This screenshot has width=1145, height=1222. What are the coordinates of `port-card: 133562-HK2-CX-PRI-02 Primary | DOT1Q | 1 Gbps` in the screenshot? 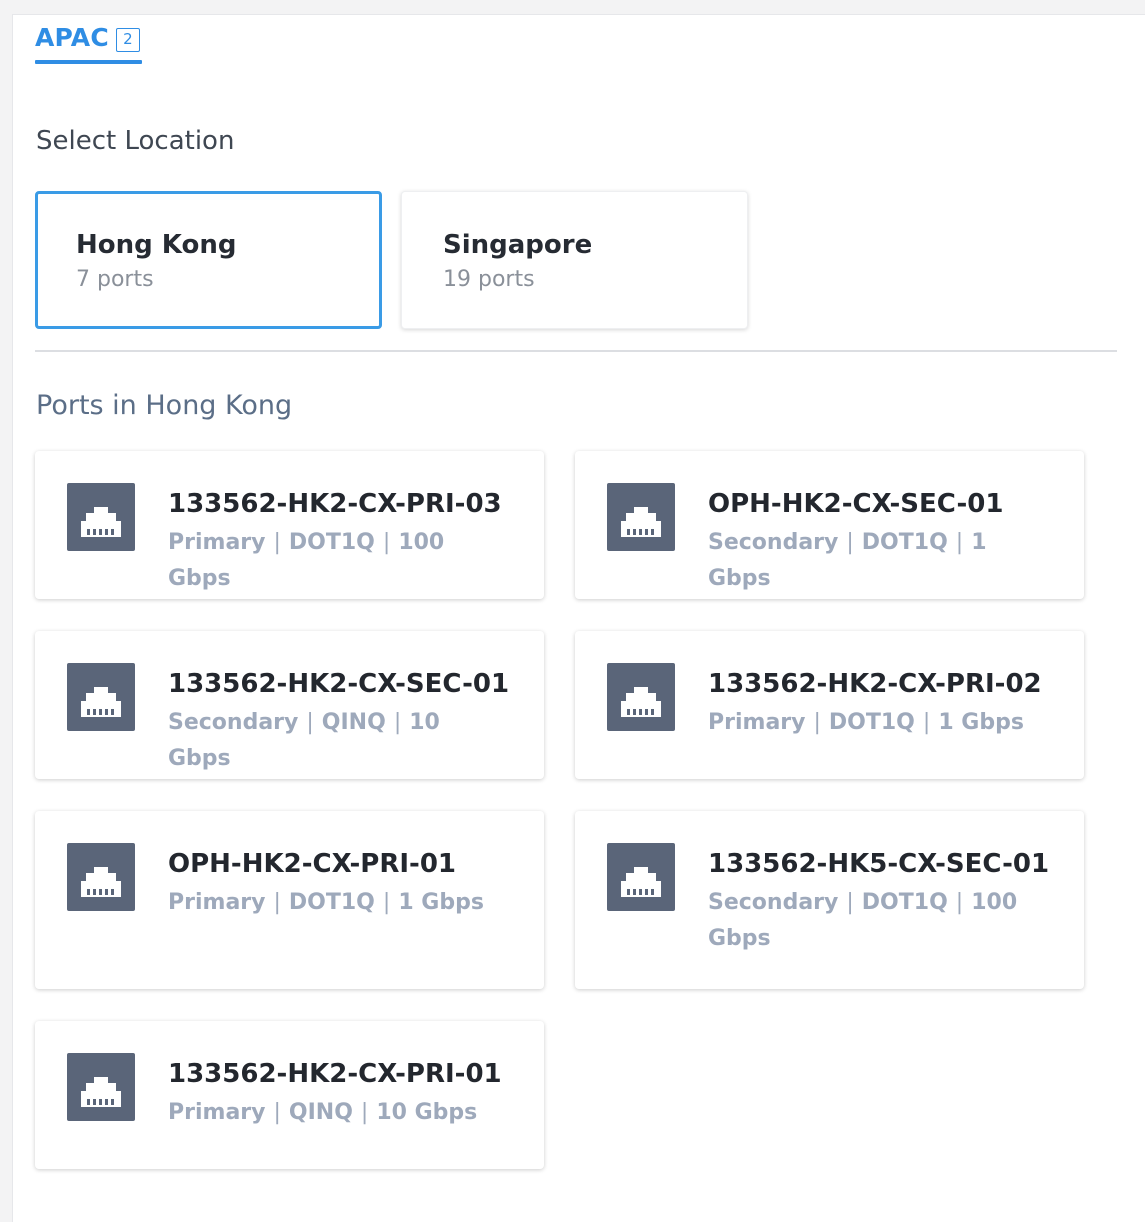 It's located at (829, 705).